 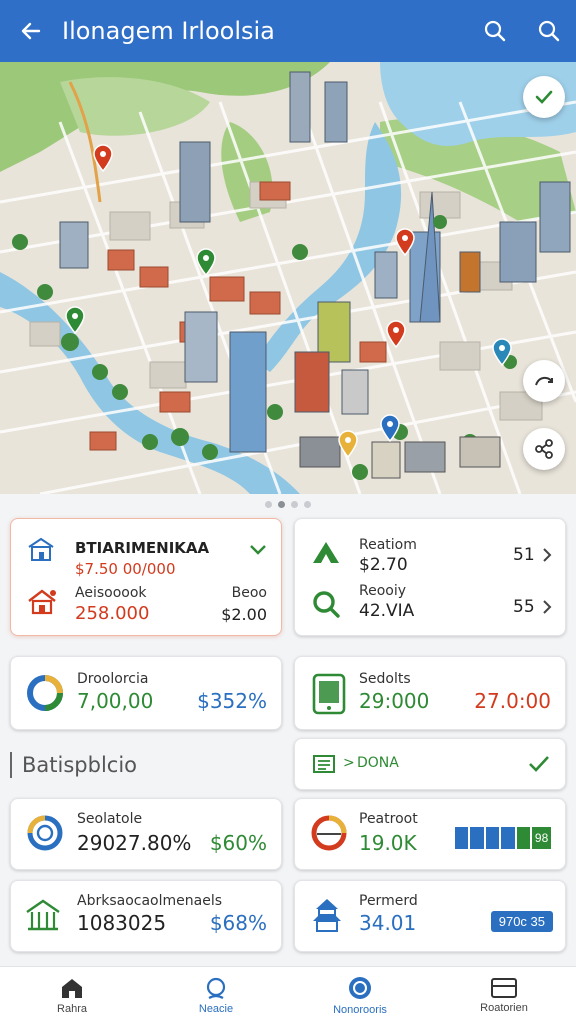 What do you see at coordinates (524, 555) in the screenshot?
I see `stat-num-1: 51` at bounding box center [524, 555].